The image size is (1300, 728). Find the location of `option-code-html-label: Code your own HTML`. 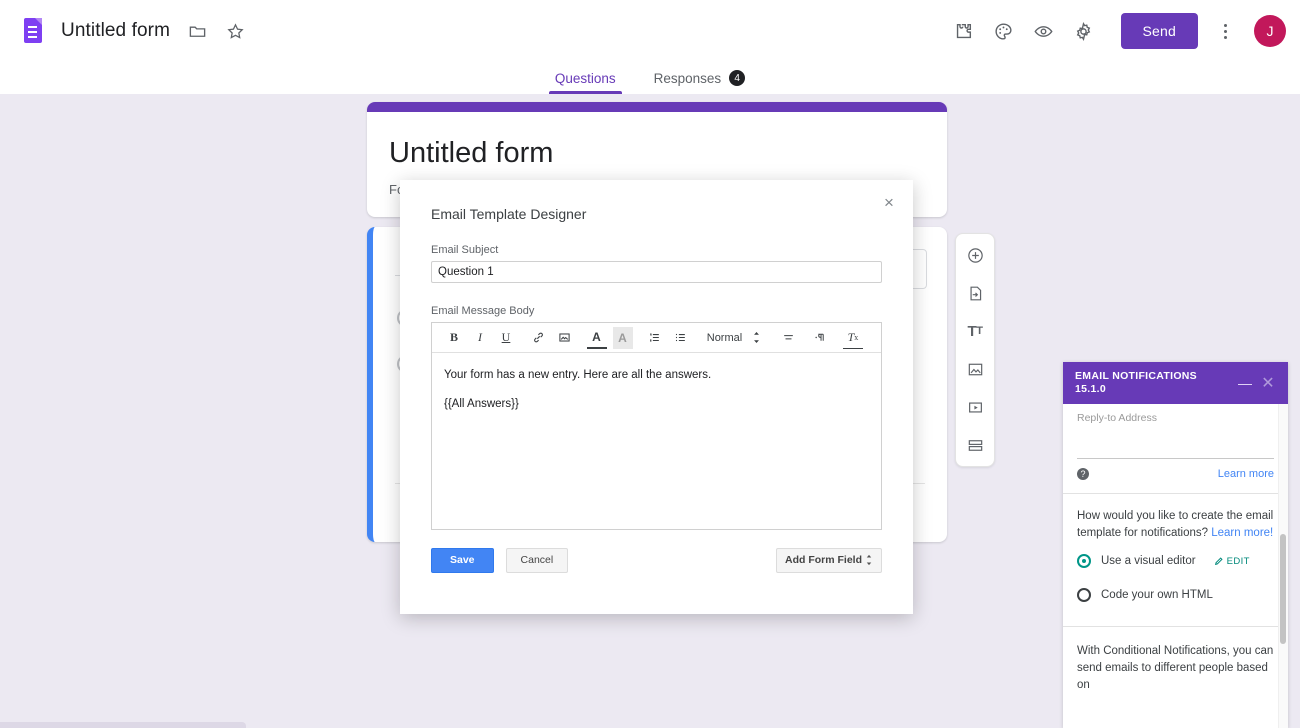

option-code-html-label: Code your own HTML is located at coordinates (1157, 595).